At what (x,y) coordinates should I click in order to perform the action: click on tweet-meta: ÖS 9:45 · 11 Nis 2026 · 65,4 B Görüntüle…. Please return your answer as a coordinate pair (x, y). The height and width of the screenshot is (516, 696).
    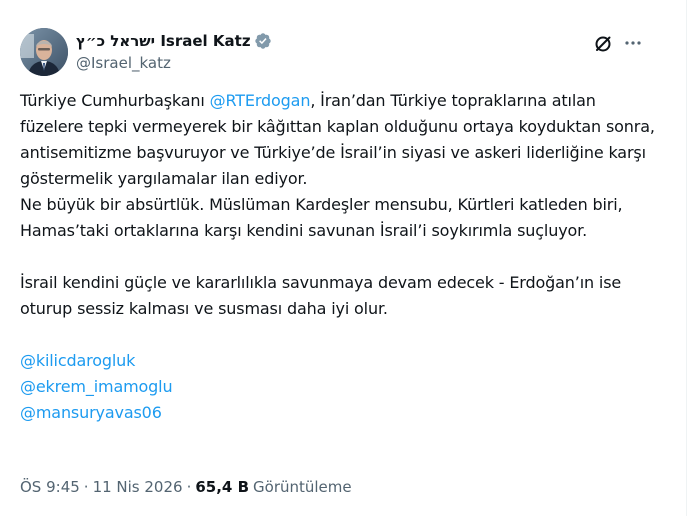
    Looking at the image, I should click on (186, 487).